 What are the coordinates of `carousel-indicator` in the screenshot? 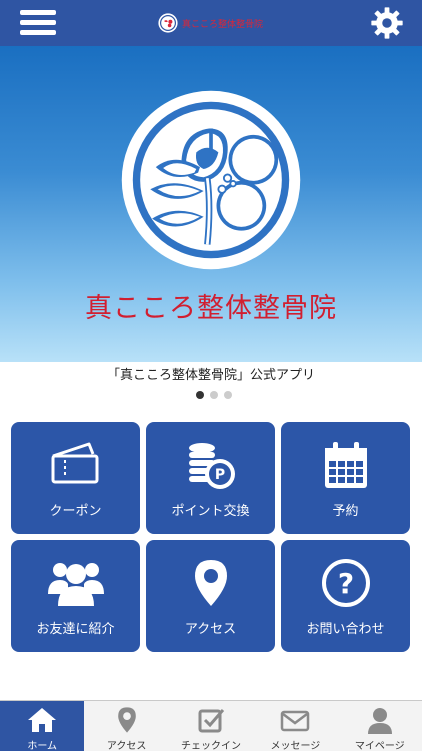 It's located at (214, 395).